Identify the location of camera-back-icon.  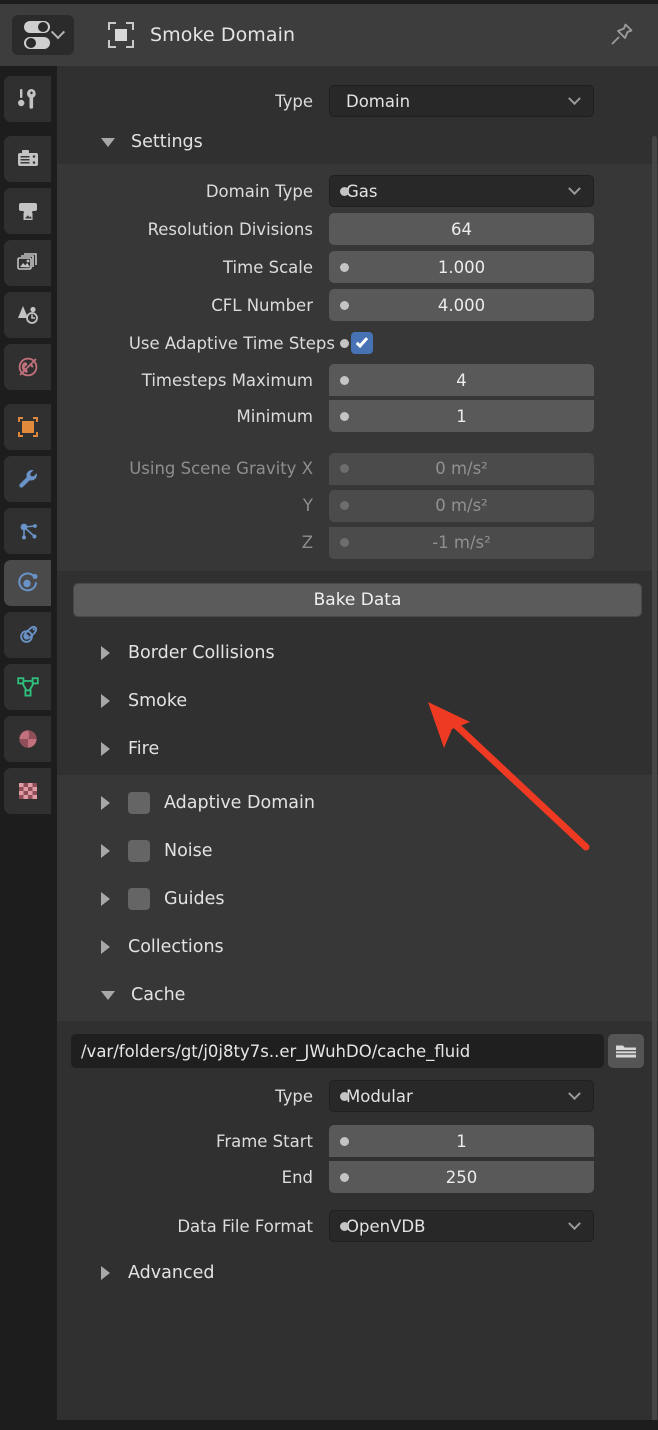
(27, 158).